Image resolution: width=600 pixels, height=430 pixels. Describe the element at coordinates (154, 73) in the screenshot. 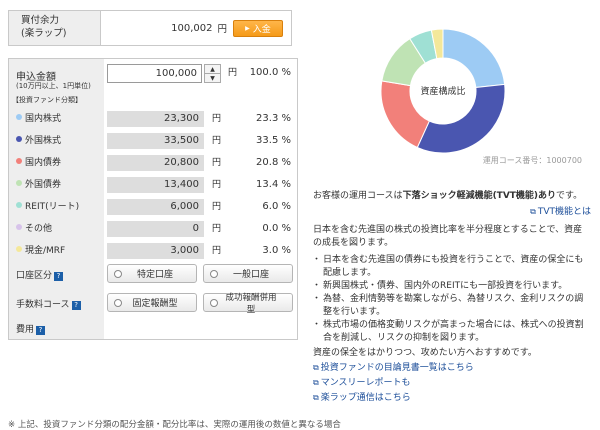

I see `application-amount-input: 100,000` at that location.